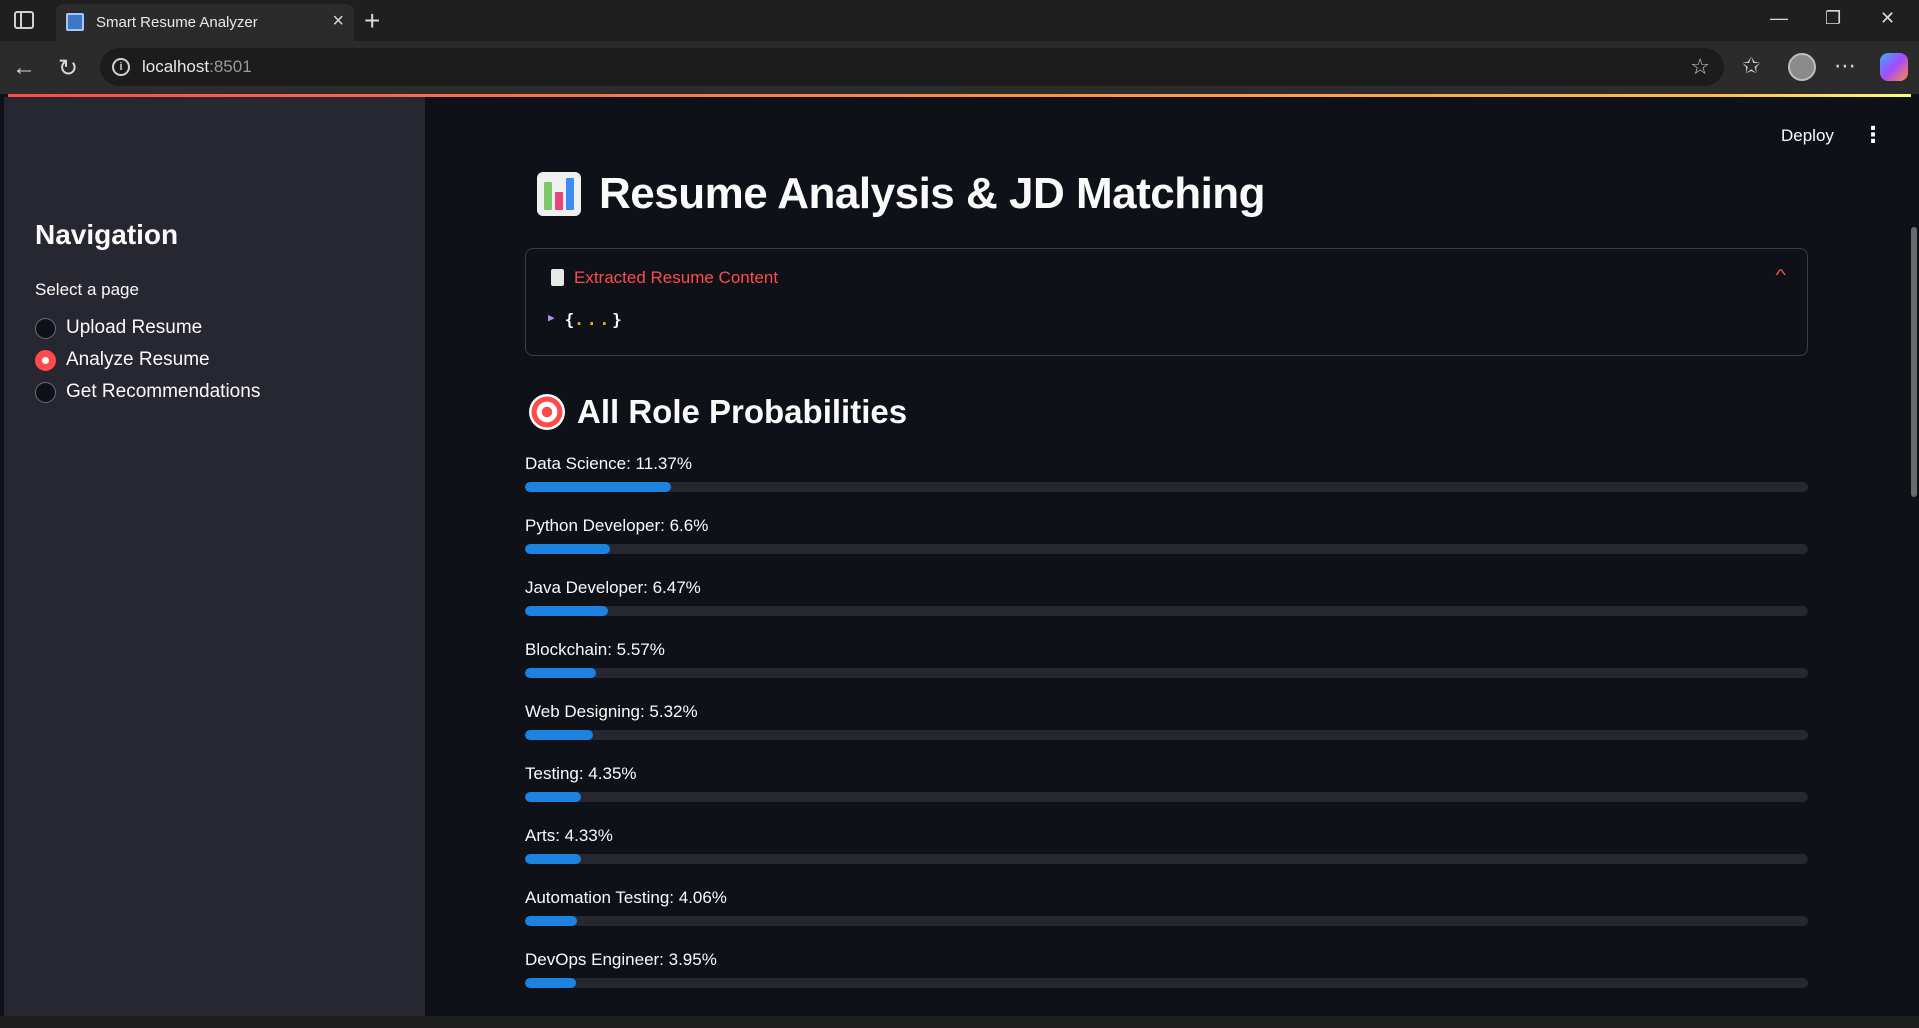 This screenshot has height=1028, width=1919. Describe the element at coordinates (585, 319) in the screenshot. I see `json-viewer: ▶ {...}` at that location.